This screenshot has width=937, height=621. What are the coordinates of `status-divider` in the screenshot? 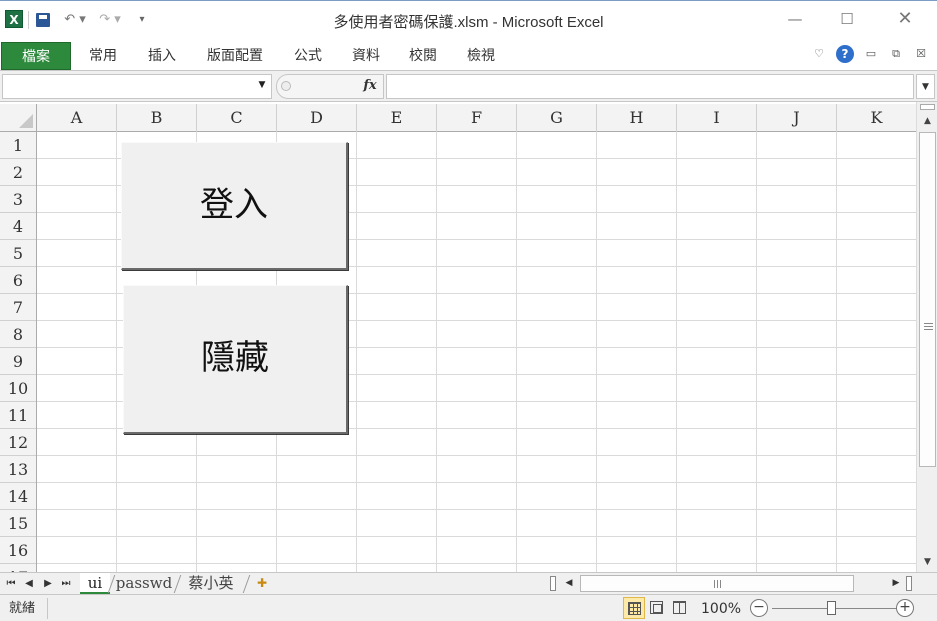 It's located at (47, 608).